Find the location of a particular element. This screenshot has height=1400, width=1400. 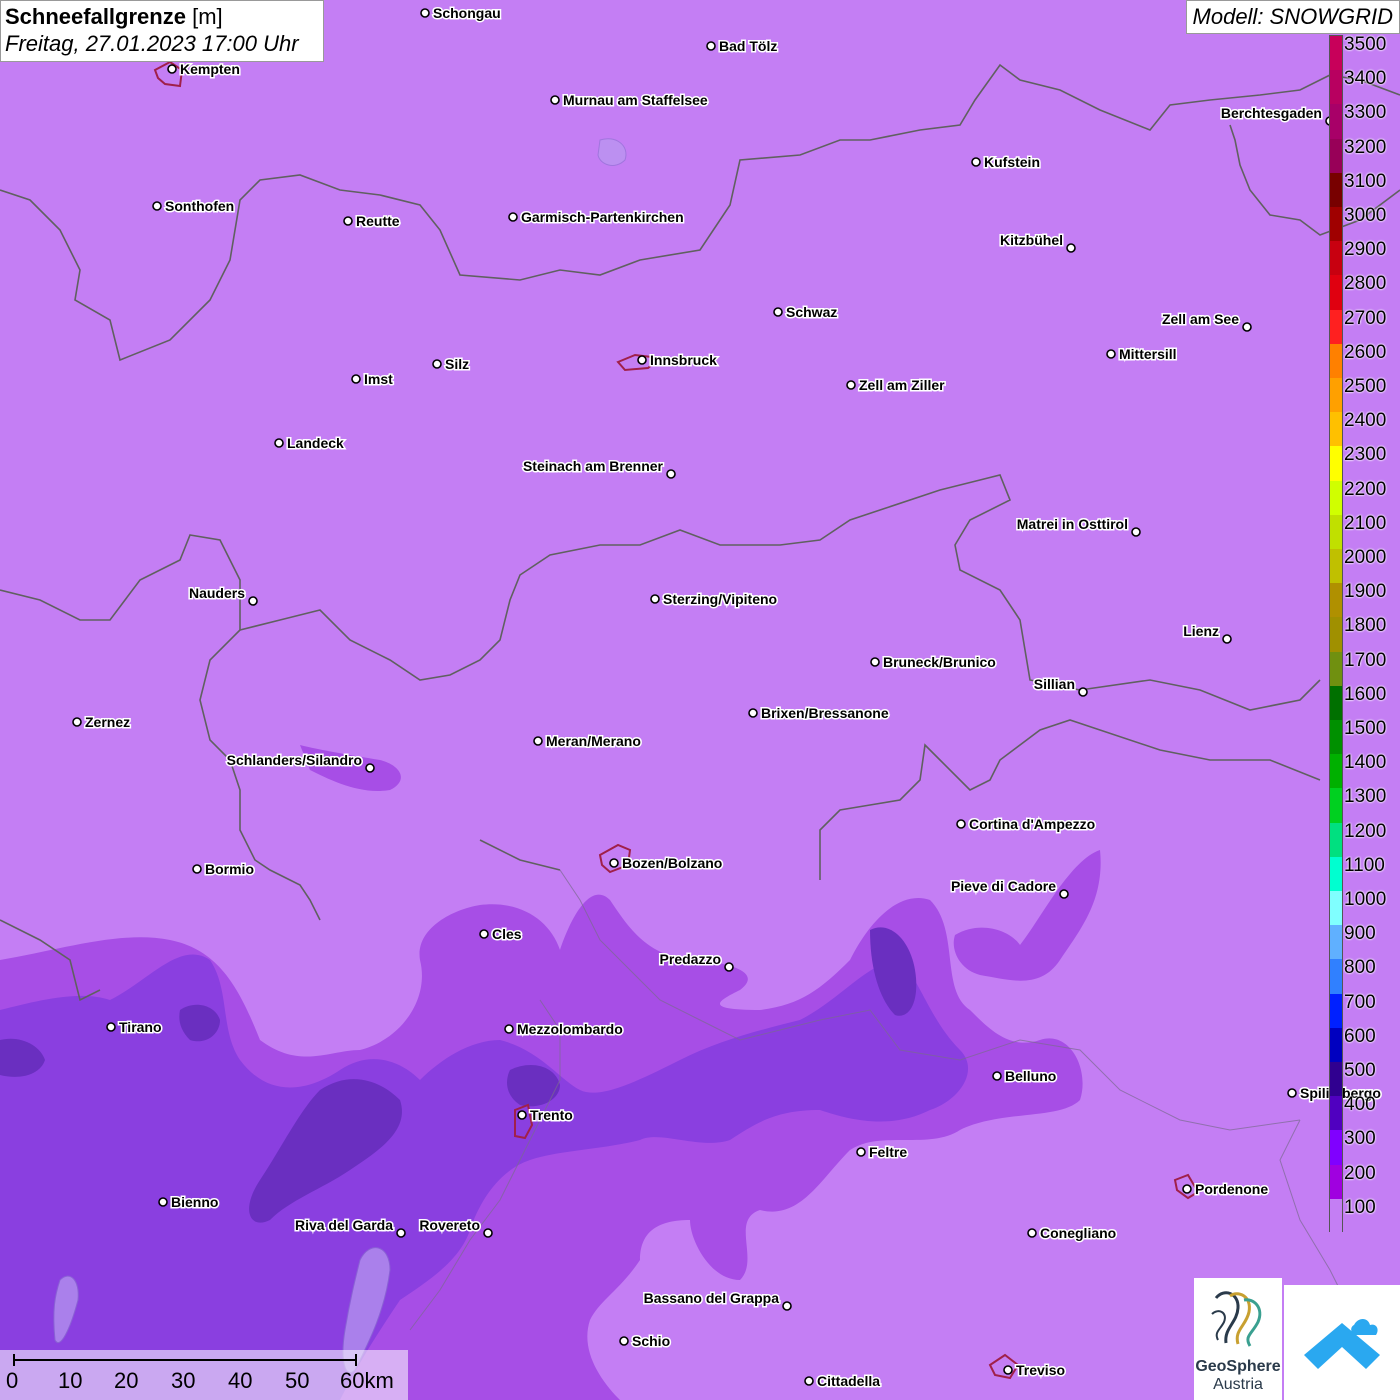

legend-label: 2900 is located at coordinates (1365, 250).